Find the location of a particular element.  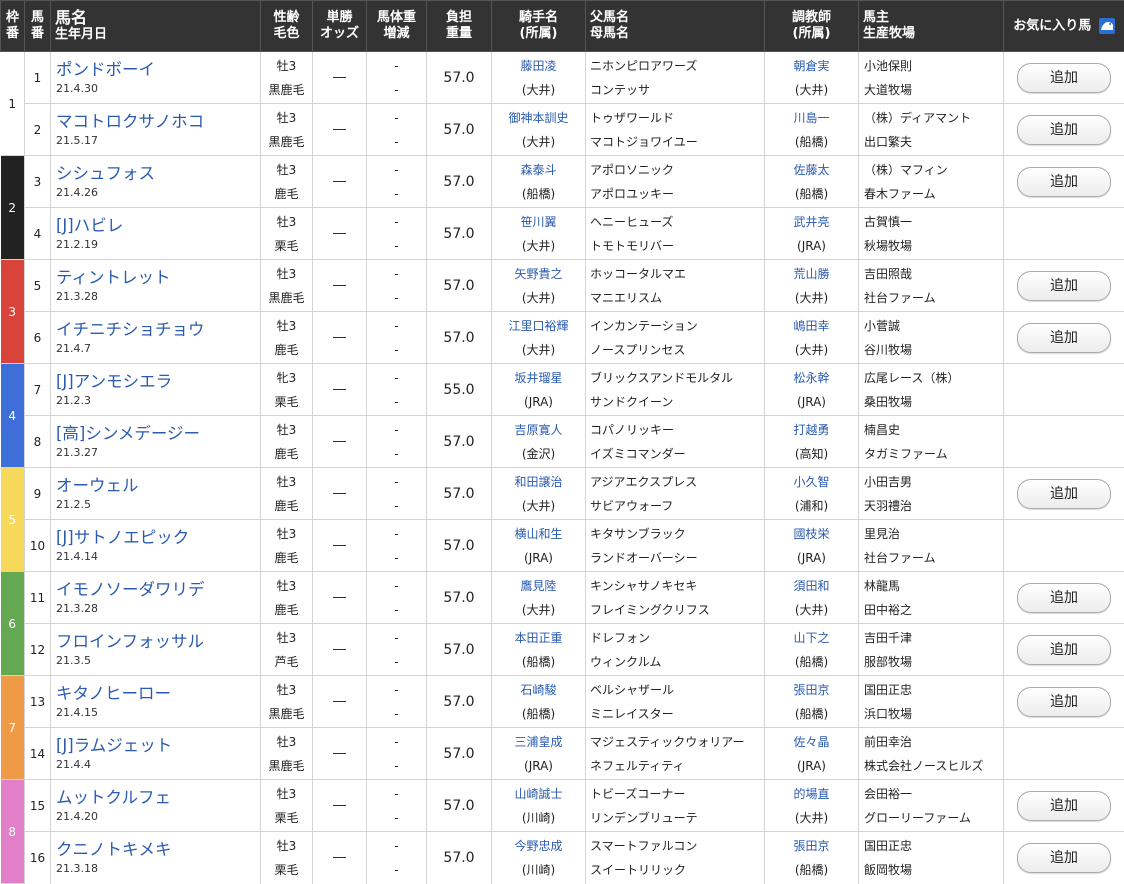

jockey-name-link: 御神本訓史 is located at coordinates (538, 118).